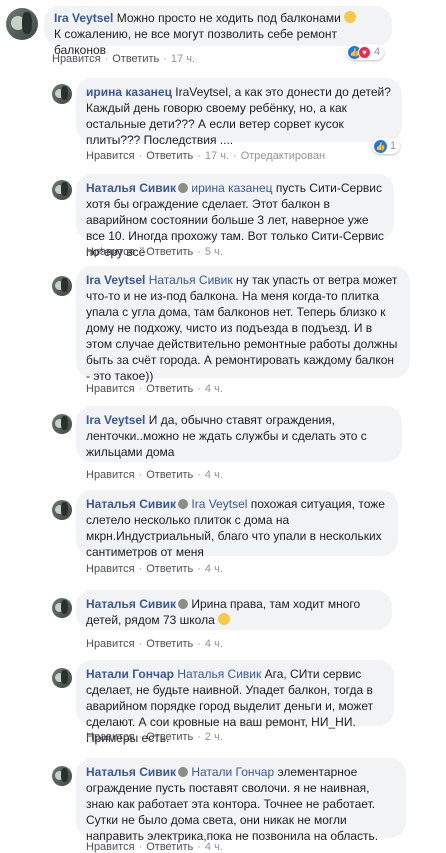 This screenshot has height=853, width=446. Describe the element at coordinates (393, 146) in the screenshot. I see `reaction-count: 1` at that location.